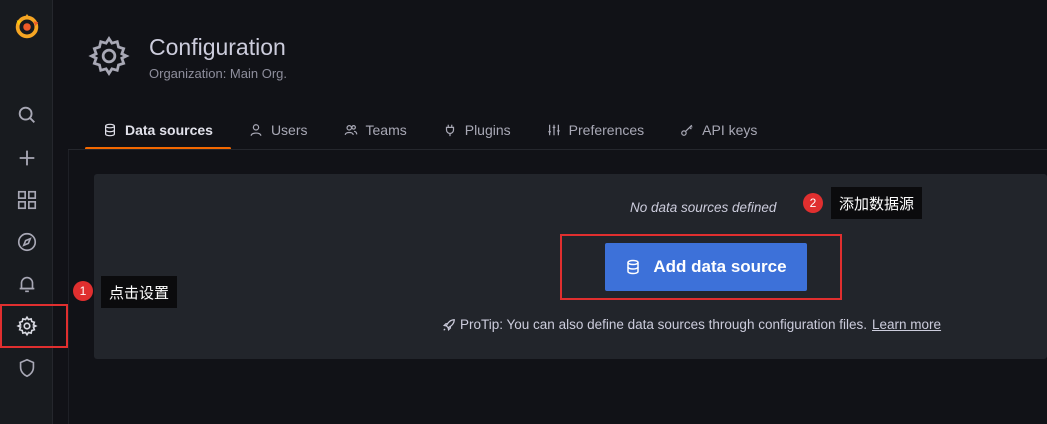 This screenshot has width=1047, height=424. I want to click on tab-users: Users, so click(278, 130).